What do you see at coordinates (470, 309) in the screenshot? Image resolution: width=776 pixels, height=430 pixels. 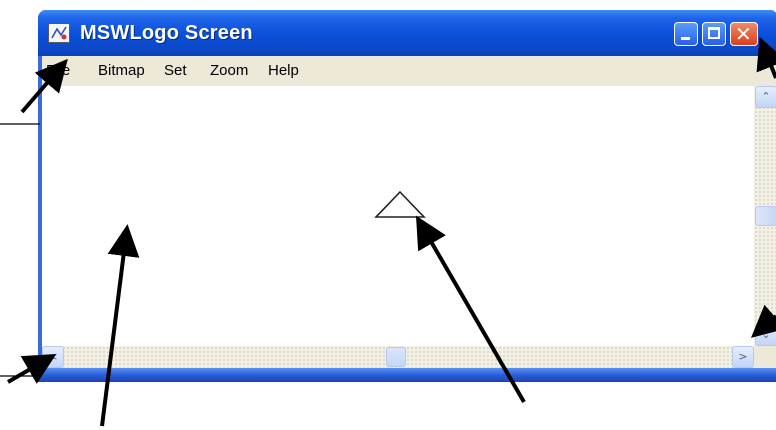 I see `arrow-to-turtle` at bounding box center [470, 309].